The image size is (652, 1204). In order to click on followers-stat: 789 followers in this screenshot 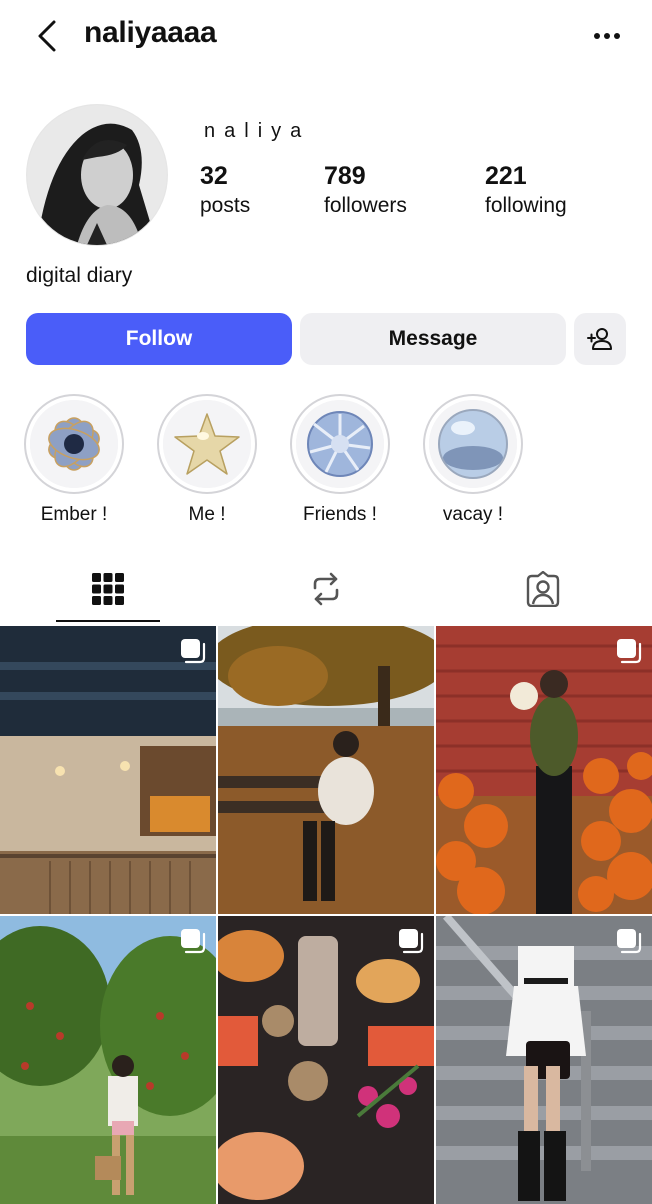, I will do `click(365, 190)`.